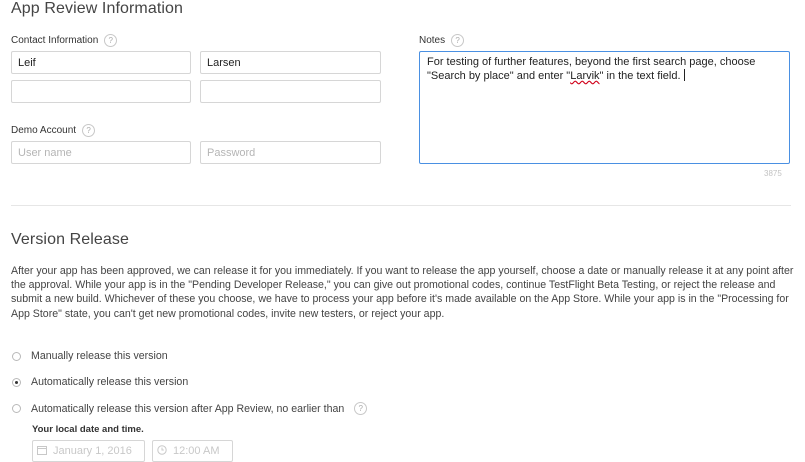 The image size is (805, 462). What do you see at coordinates (16, 382) in the screenshot?
I see `radio-automatic` at bounding box center [16, 382].